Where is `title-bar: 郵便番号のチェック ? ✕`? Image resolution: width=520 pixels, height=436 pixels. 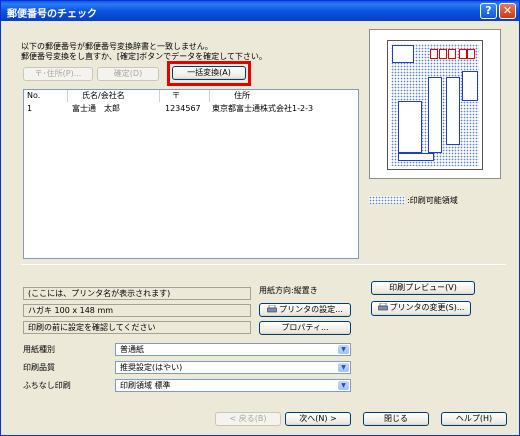 title-bar: 郵便番号のチェック ? ✕ is located at coordinates (260, 11).